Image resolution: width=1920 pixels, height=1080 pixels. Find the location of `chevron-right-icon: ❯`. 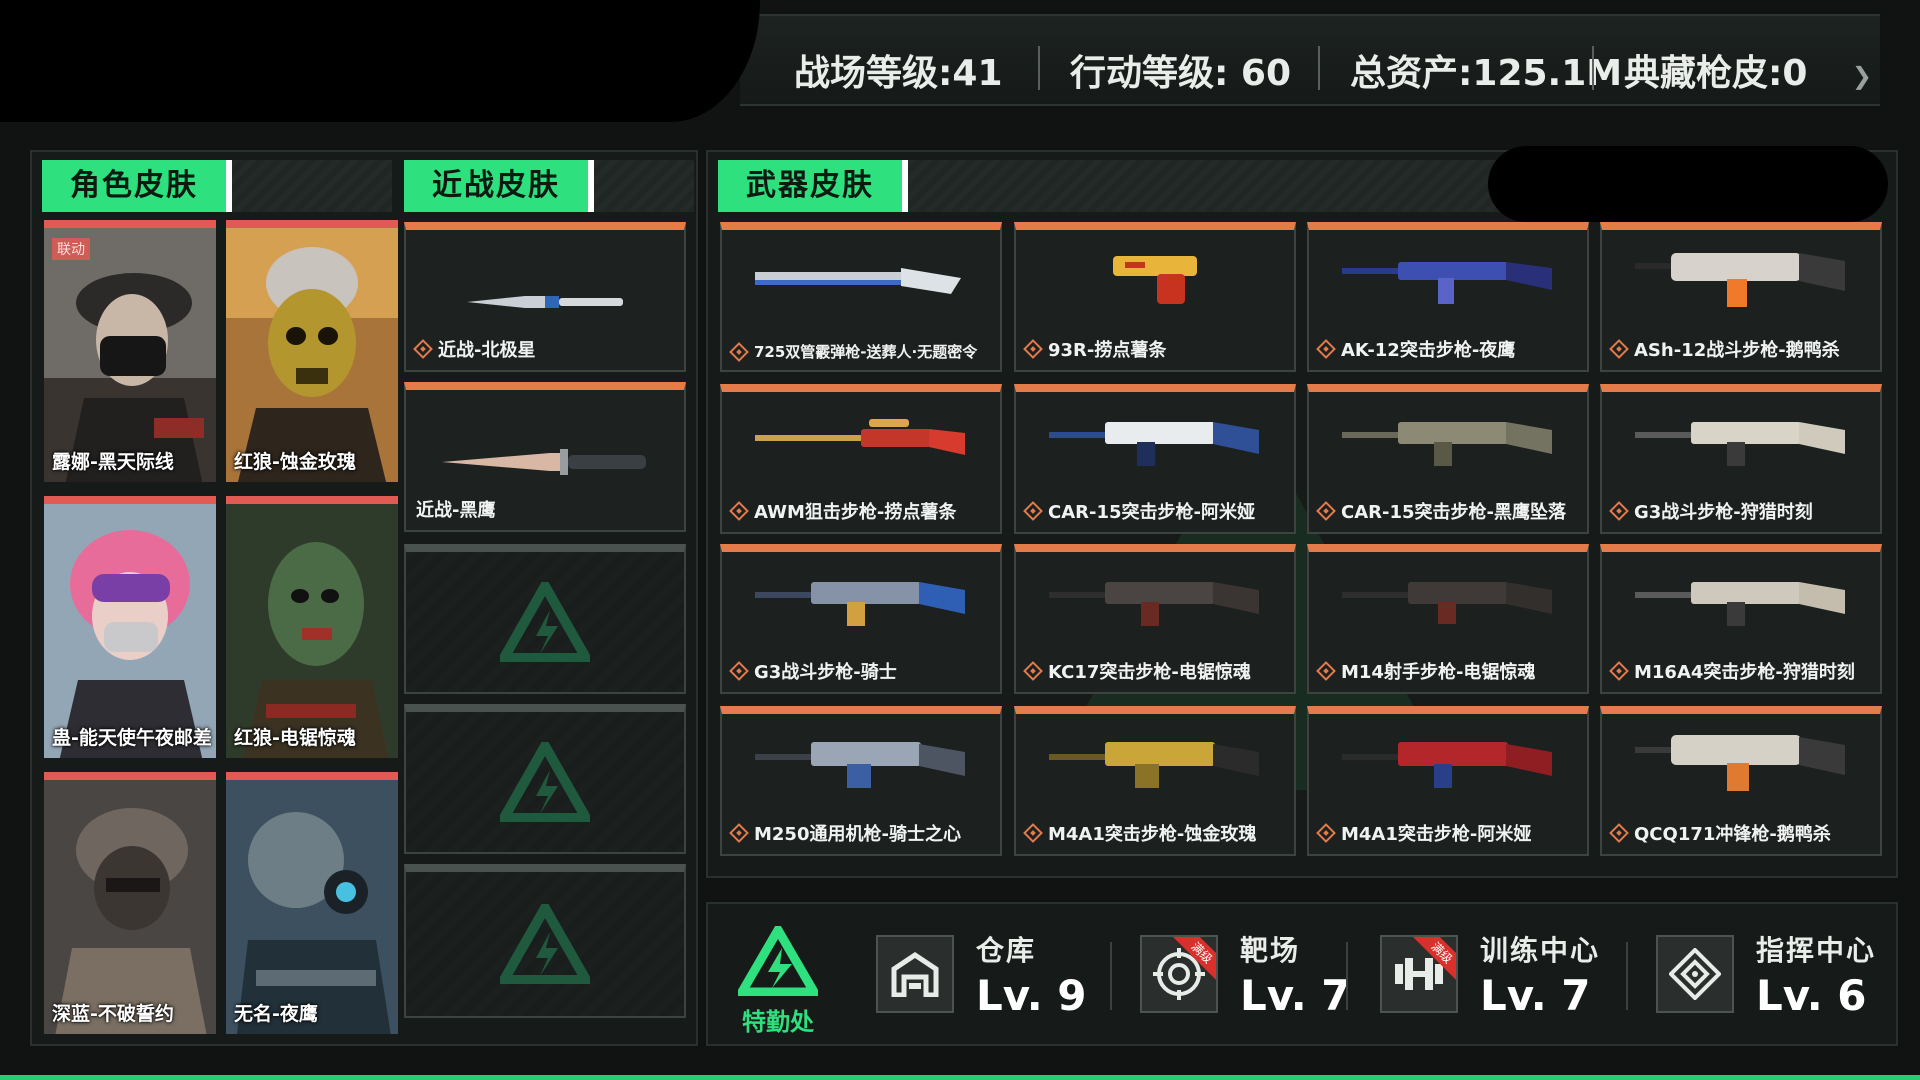

chevron-right-icon: ❯ is located at coordinates (1862, 76).